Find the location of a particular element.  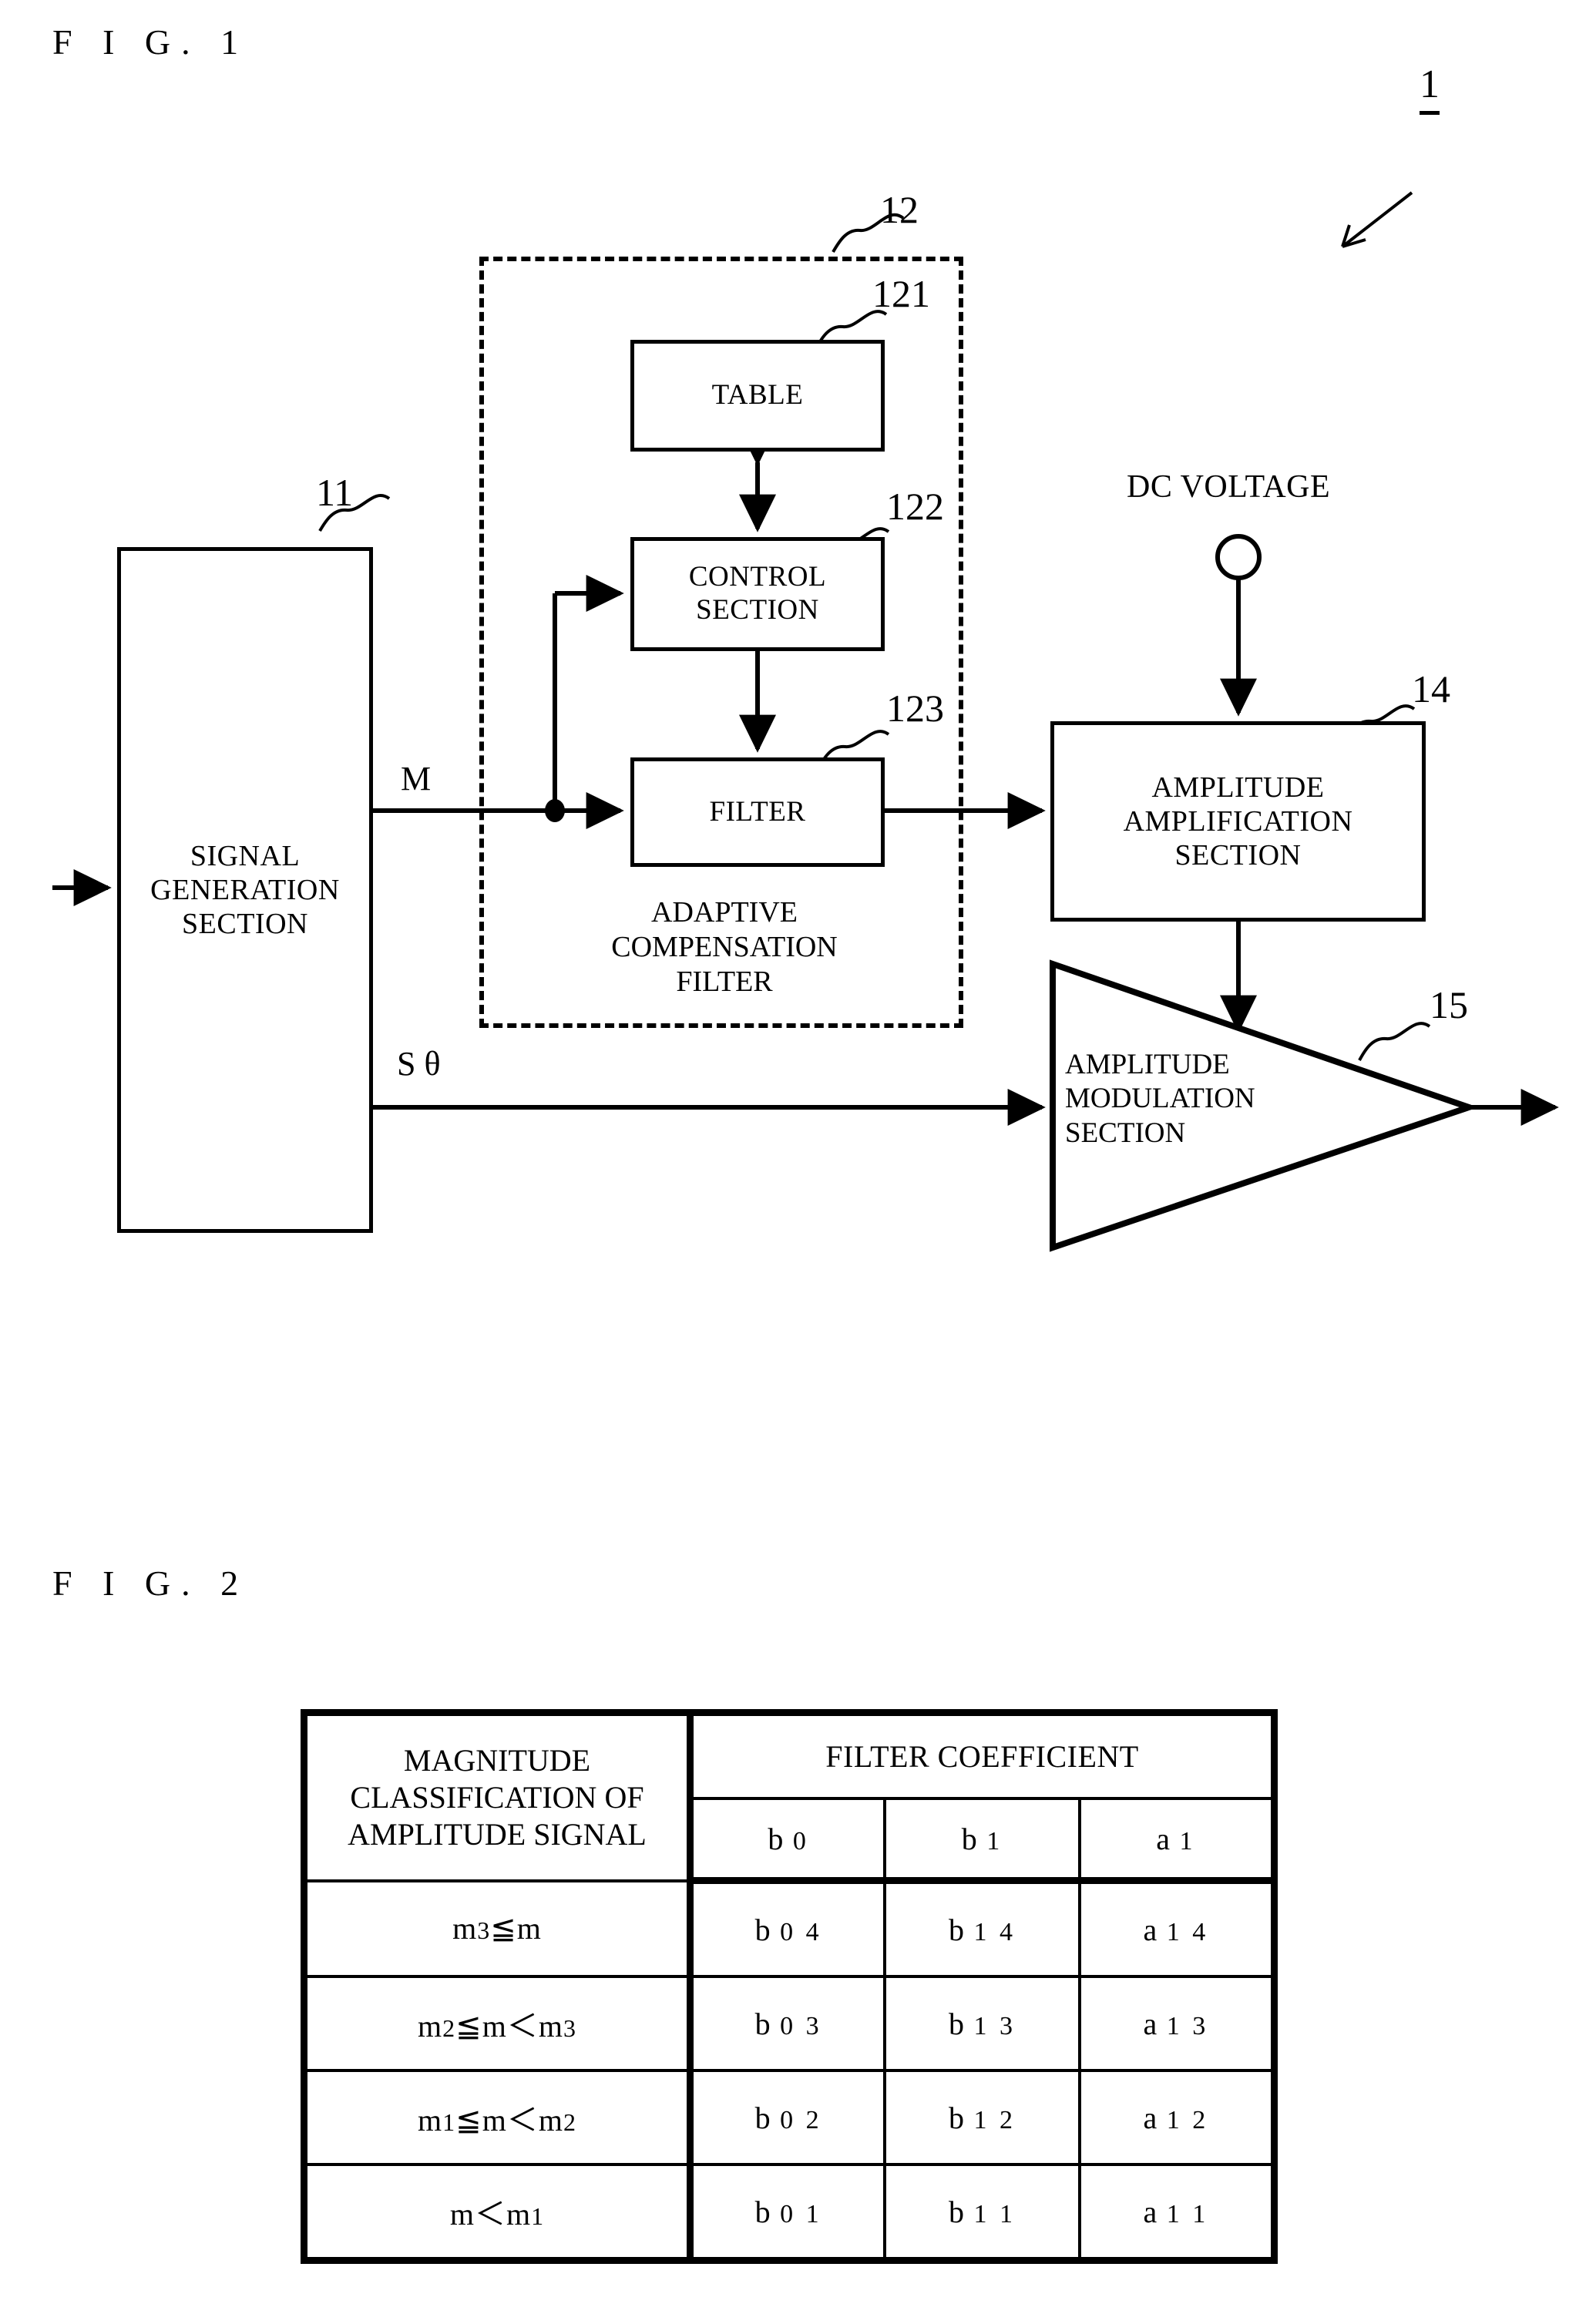

cell-magnitude-condition: m＜m1 is located at coordinates (497, 2213).